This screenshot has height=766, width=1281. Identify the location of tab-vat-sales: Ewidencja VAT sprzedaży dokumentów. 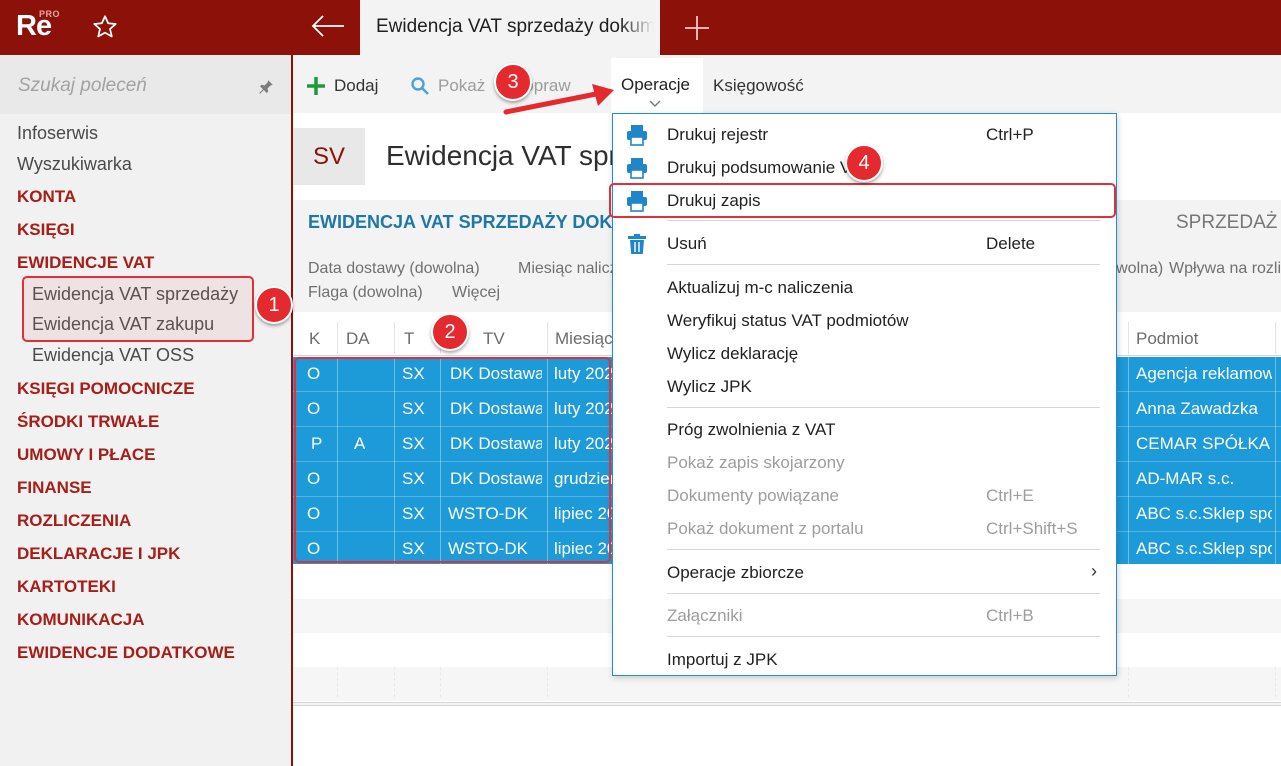
(510, 27).